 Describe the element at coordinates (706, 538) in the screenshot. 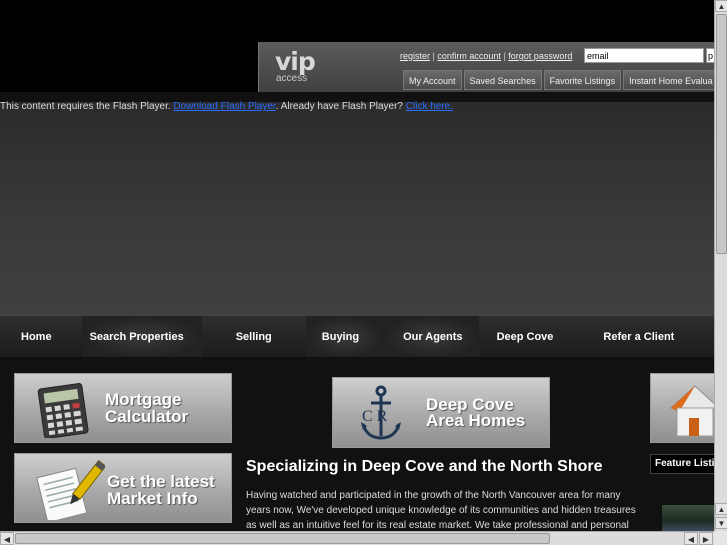

I see `scroll-right-icon: ▶` at that location.